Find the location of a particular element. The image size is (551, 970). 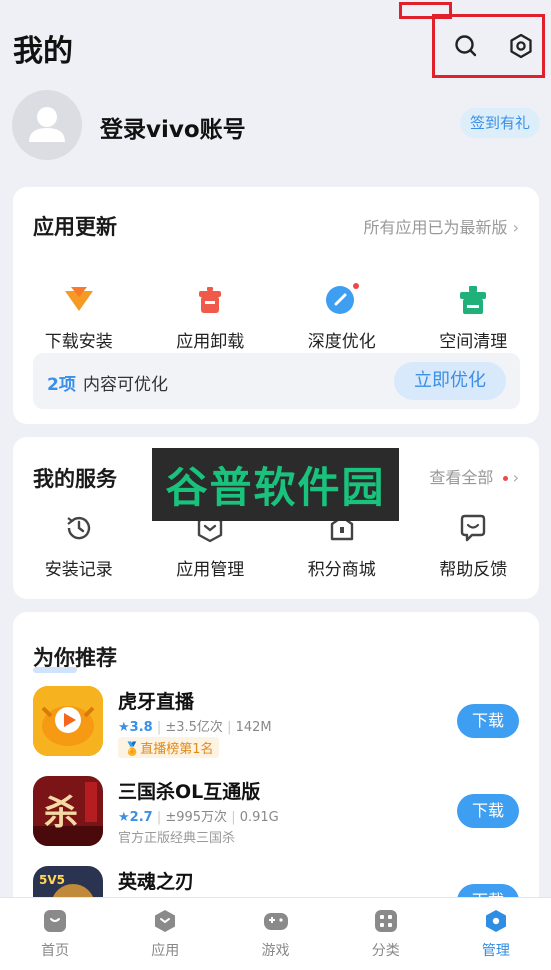

tab-label: 管理 is located at coordinates (495, 951).